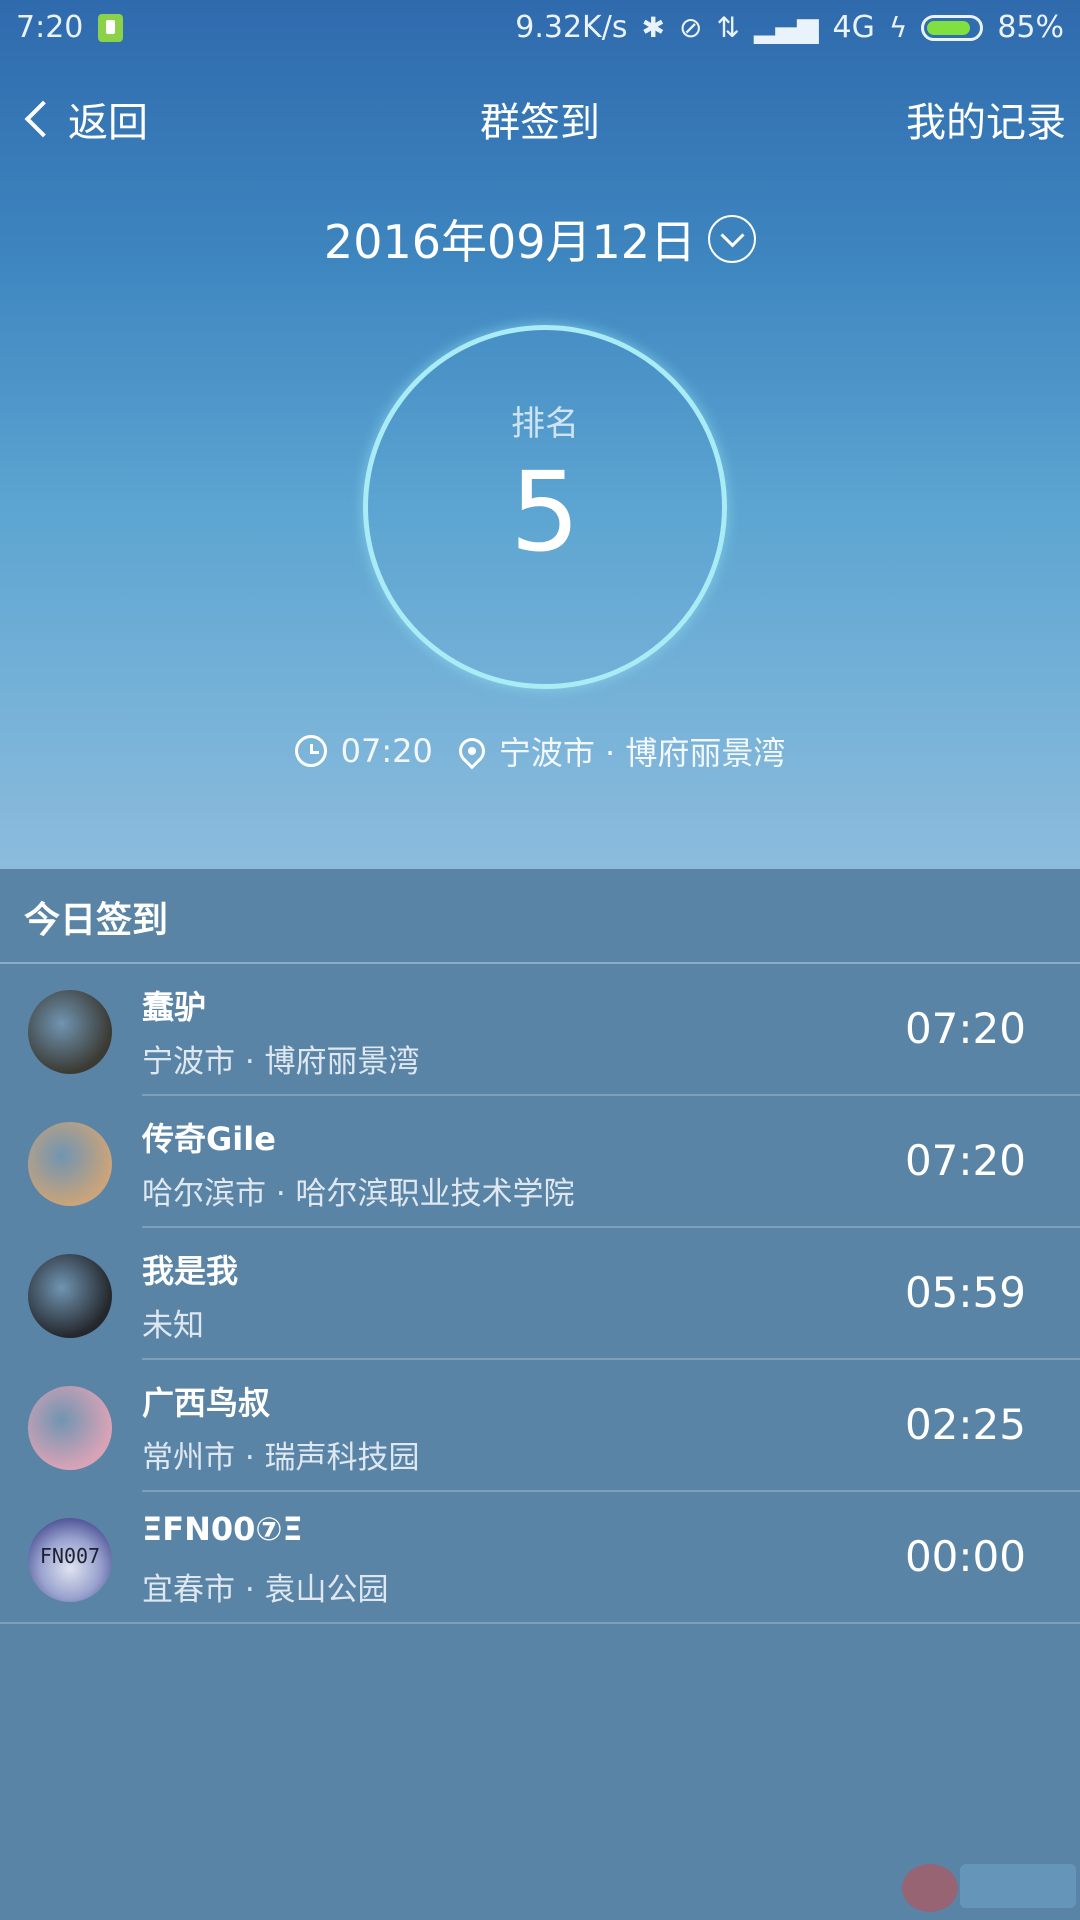 Image resolution: width=1080 pixels, height=1920 pixels. Describe the element at coordinates (545, 424) in the screenshot. I see `rank-label: 排名` at that location.